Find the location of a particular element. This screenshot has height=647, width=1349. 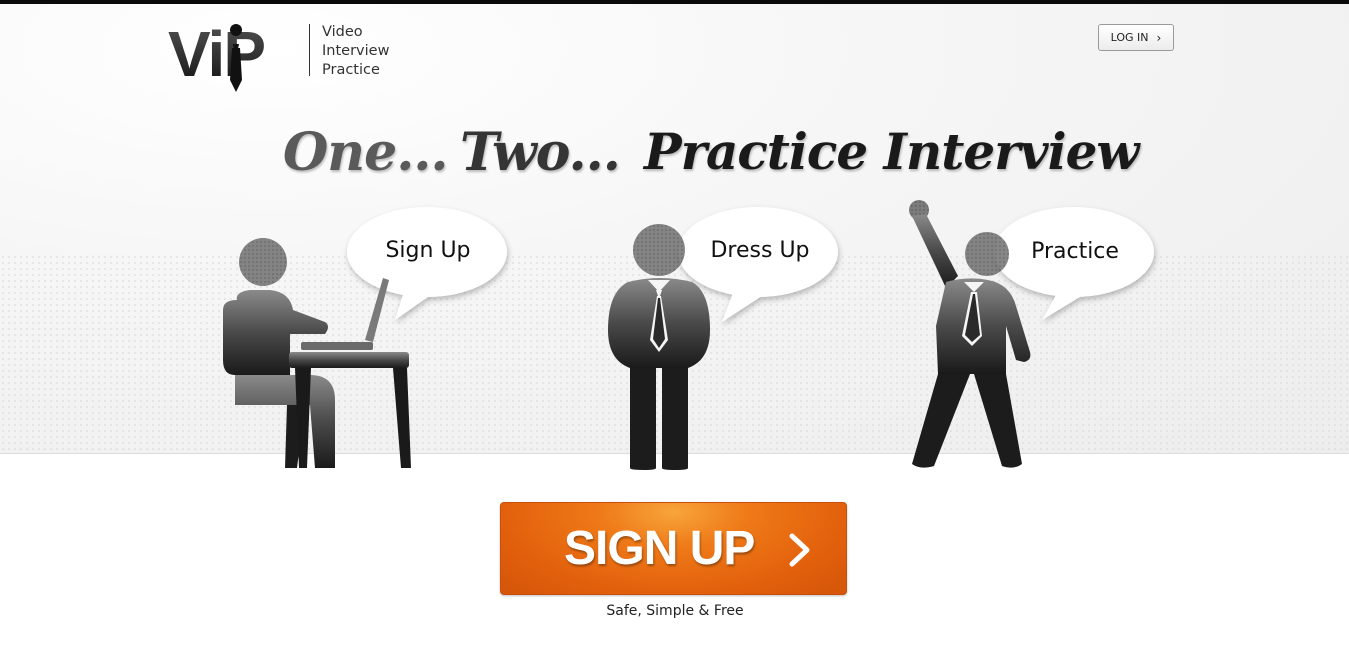

login-button: LOG IN › is located at coordinates (1136, 37).